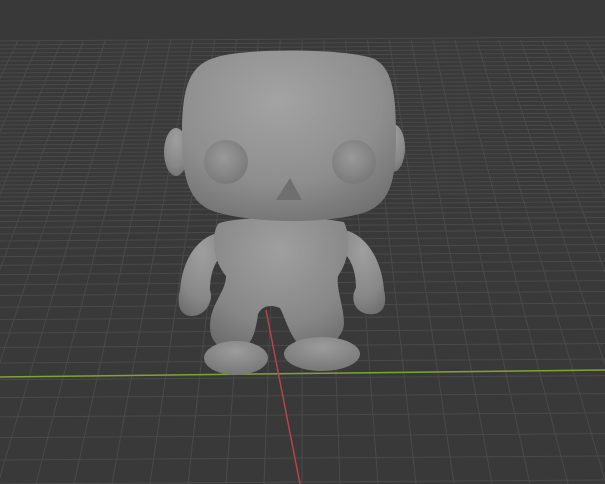 This screenshot has width=605, height=484. I want to click on left-foot, so click(236, 358).